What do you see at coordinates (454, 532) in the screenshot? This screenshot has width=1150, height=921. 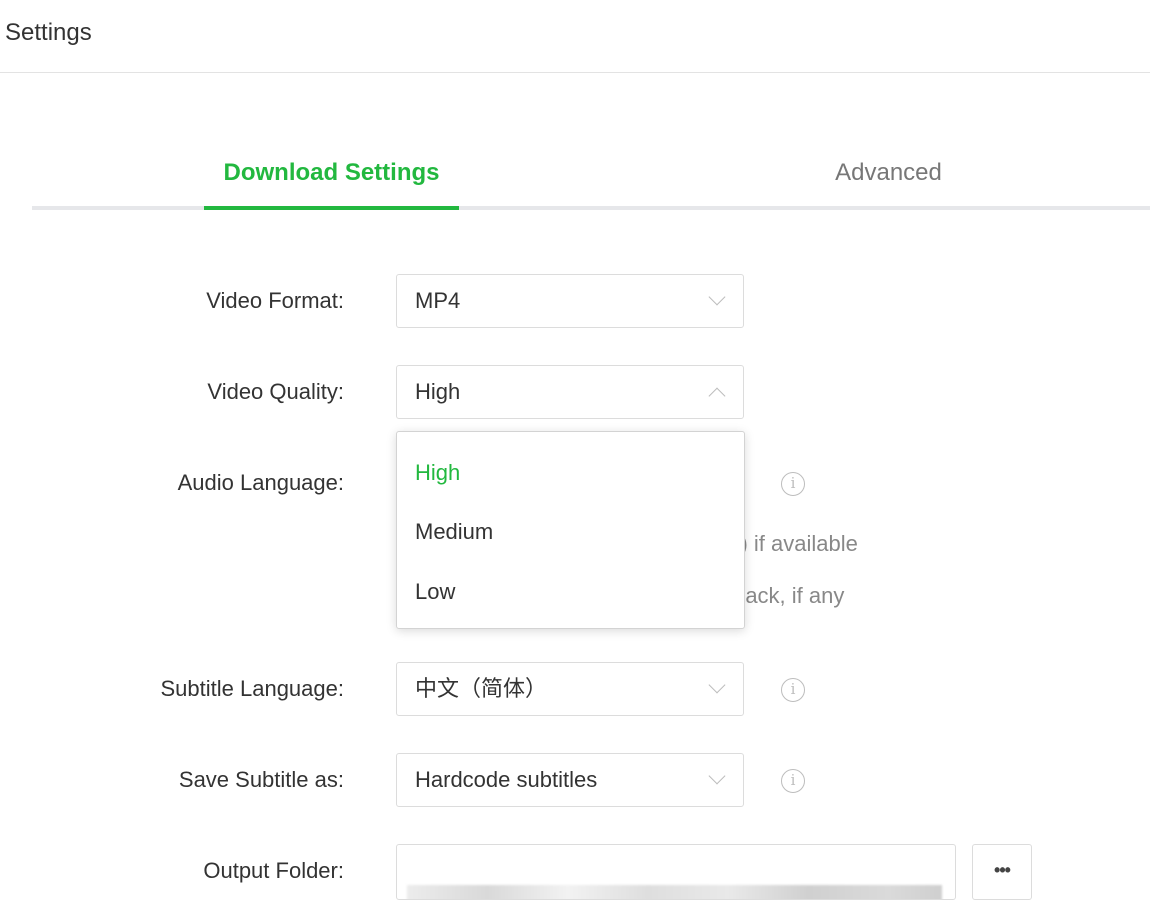 I see `dropdown-option-medium: Medium` at bounding box center [454, 532].